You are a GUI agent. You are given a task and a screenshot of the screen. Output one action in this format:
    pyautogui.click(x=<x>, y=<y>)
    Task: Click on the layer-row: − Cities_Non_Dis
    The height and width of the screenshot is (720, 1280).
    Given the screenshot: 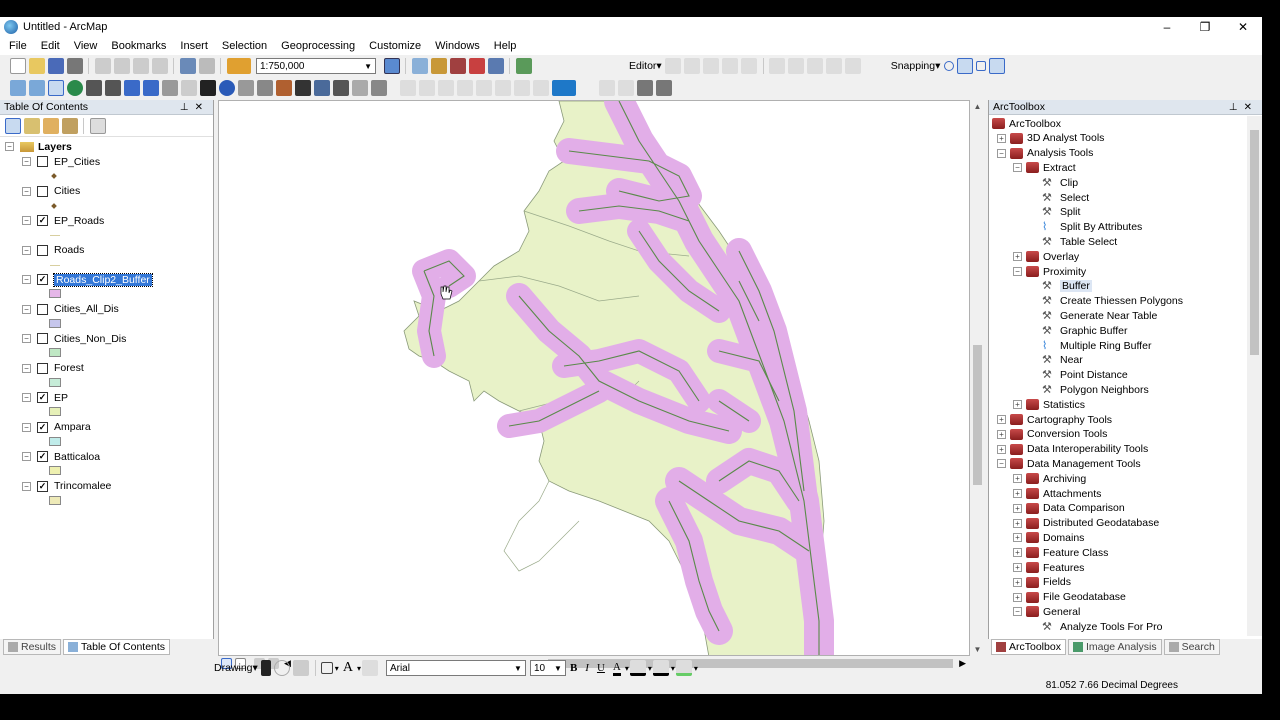 What is the action you would take?
    pyautogui.click(x=74, y=338)
    